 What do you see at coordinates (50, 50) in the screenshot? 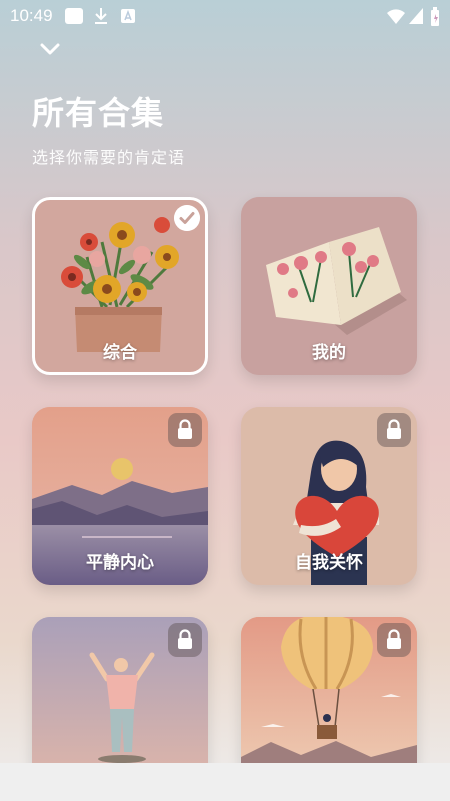
I see `chevron-down-icon` at bounding box center [50, 50].